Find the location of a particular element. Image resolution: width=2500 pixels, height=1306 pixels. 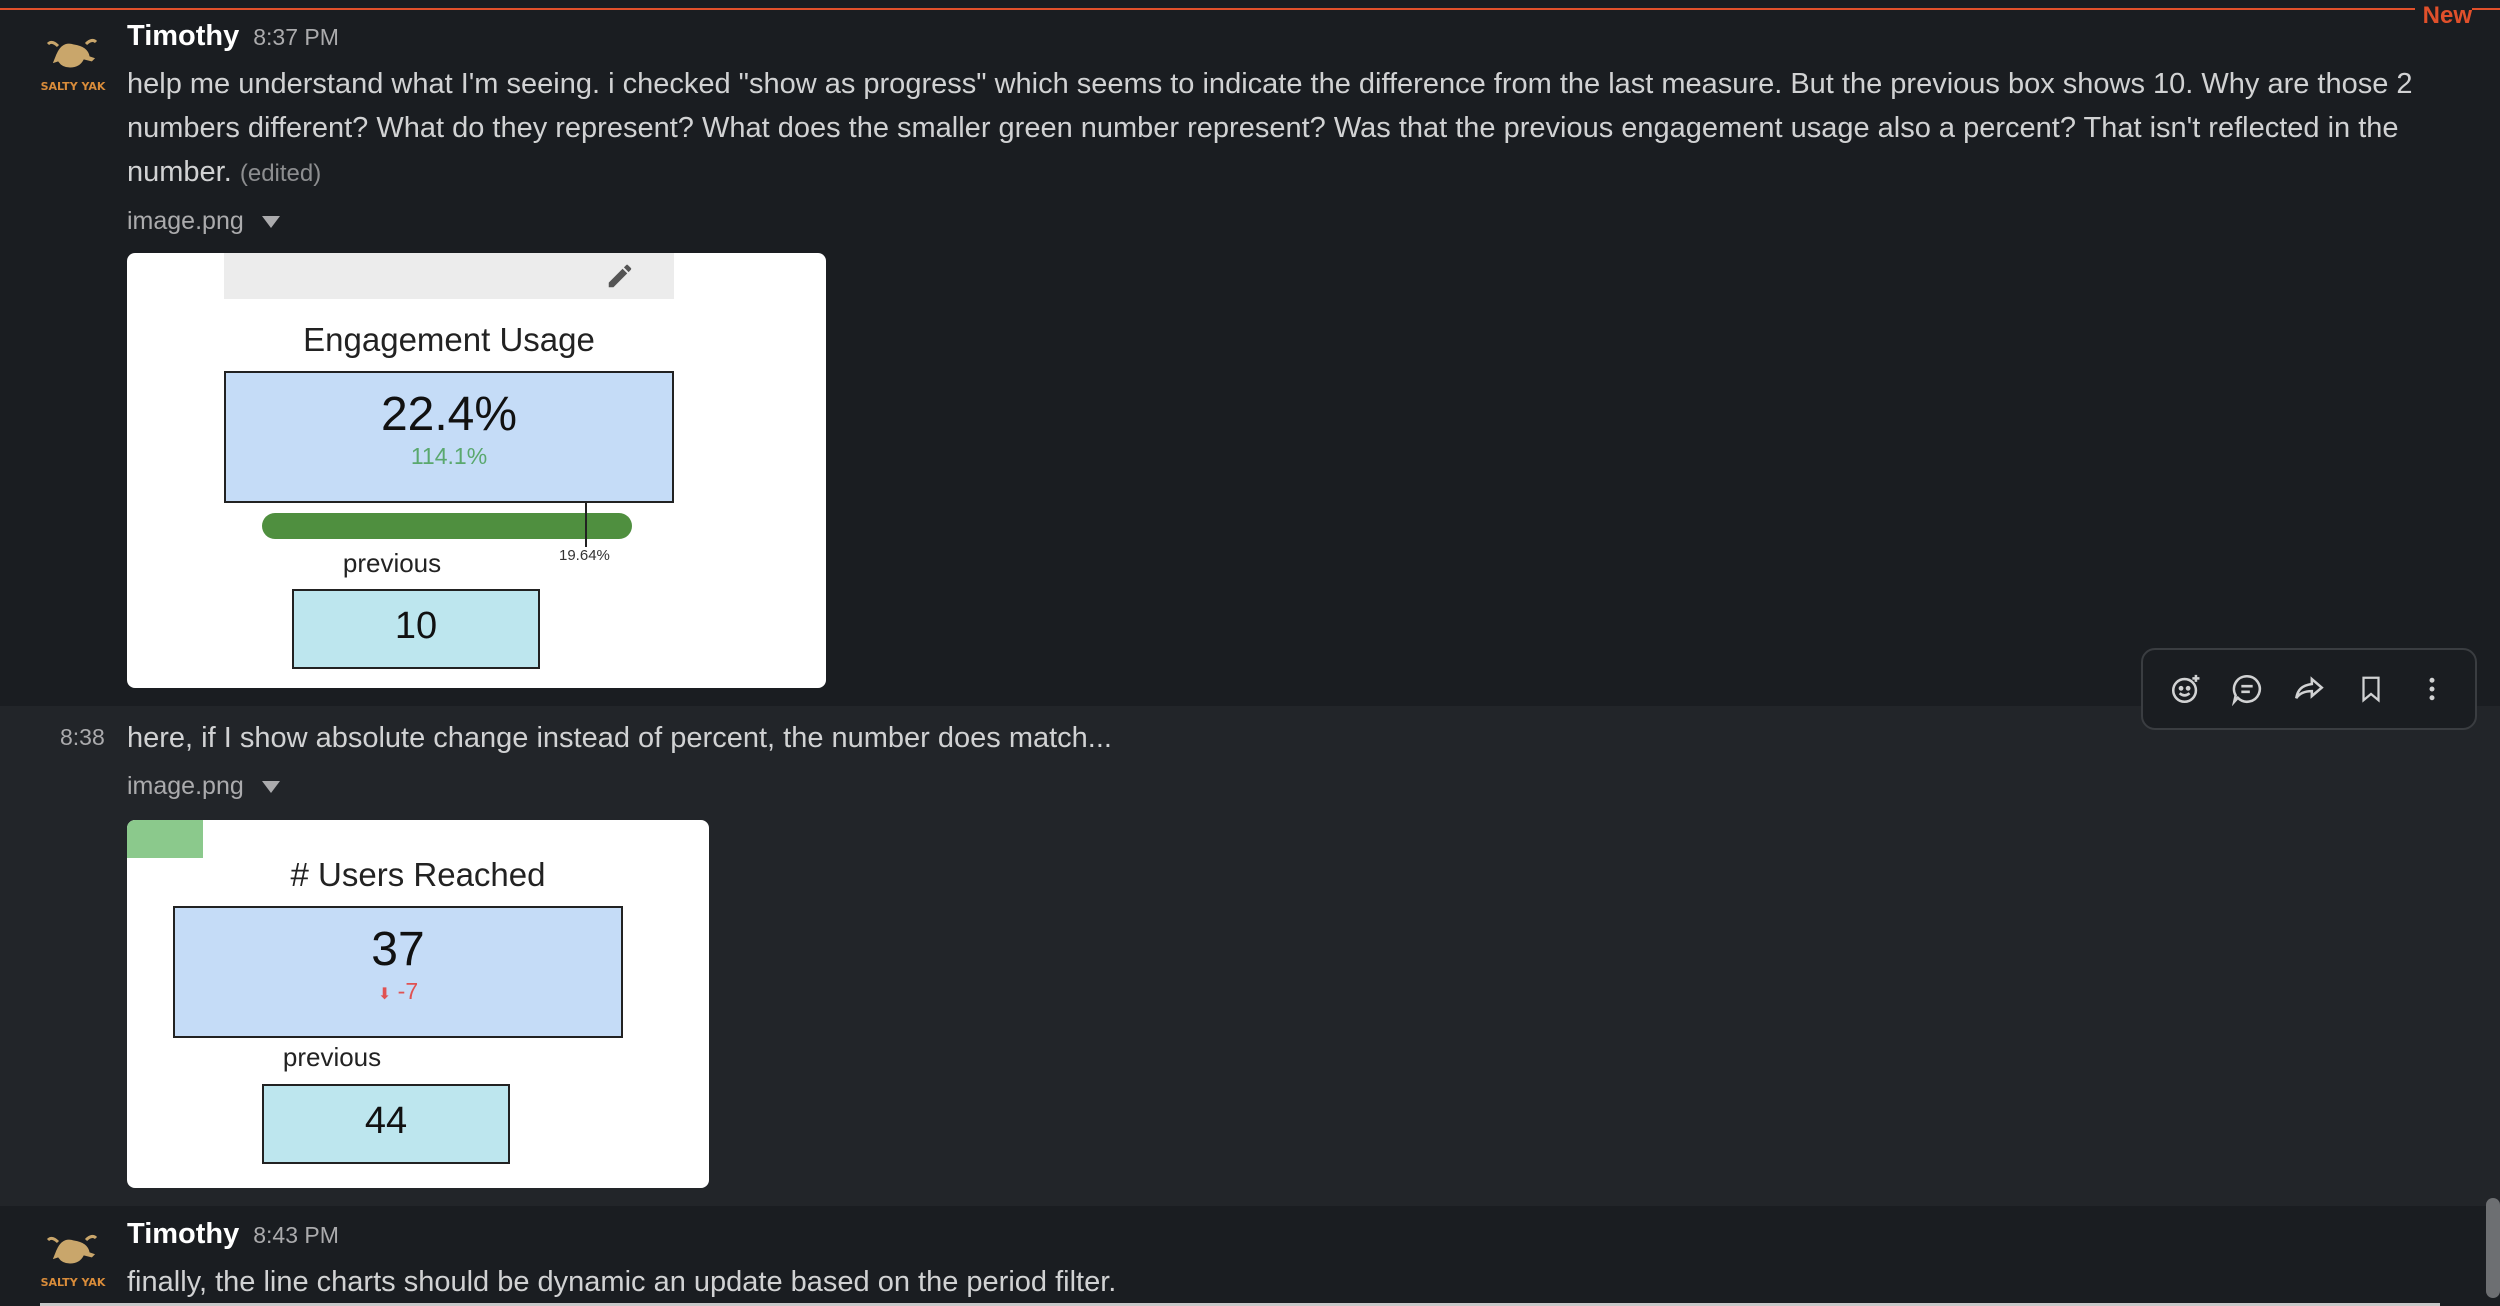

card-corner-tab is located at coordinates (165, 839).